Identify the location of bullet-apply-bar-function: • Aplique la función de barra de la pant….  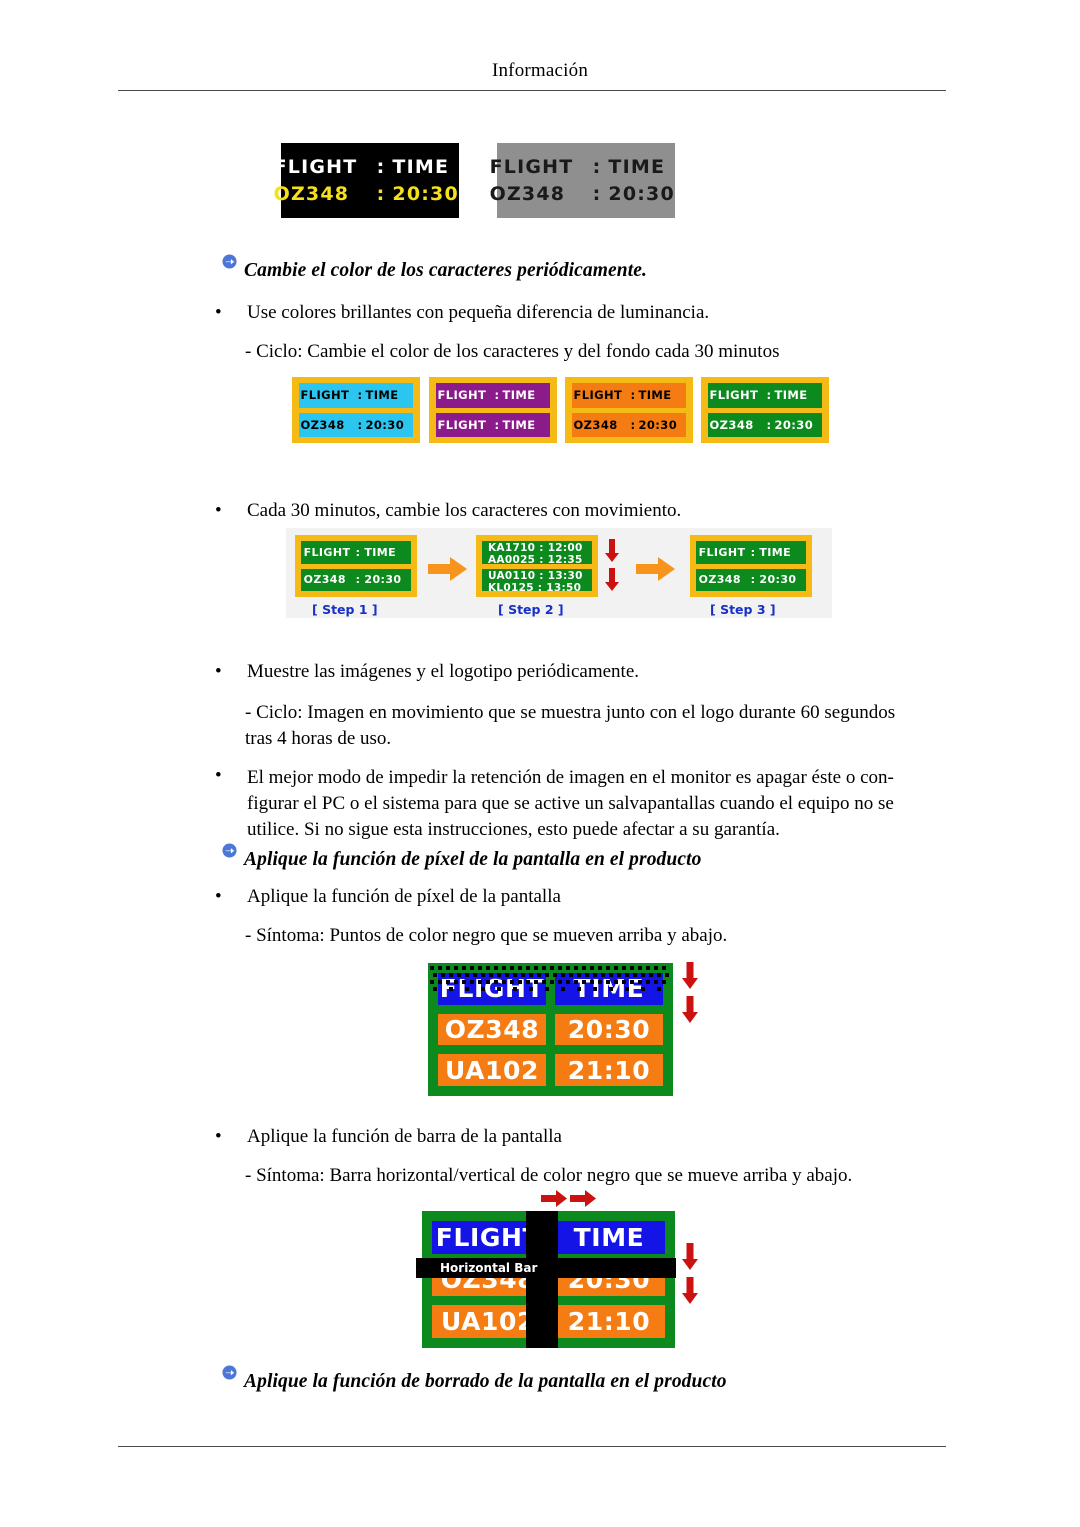
(388, 1137).